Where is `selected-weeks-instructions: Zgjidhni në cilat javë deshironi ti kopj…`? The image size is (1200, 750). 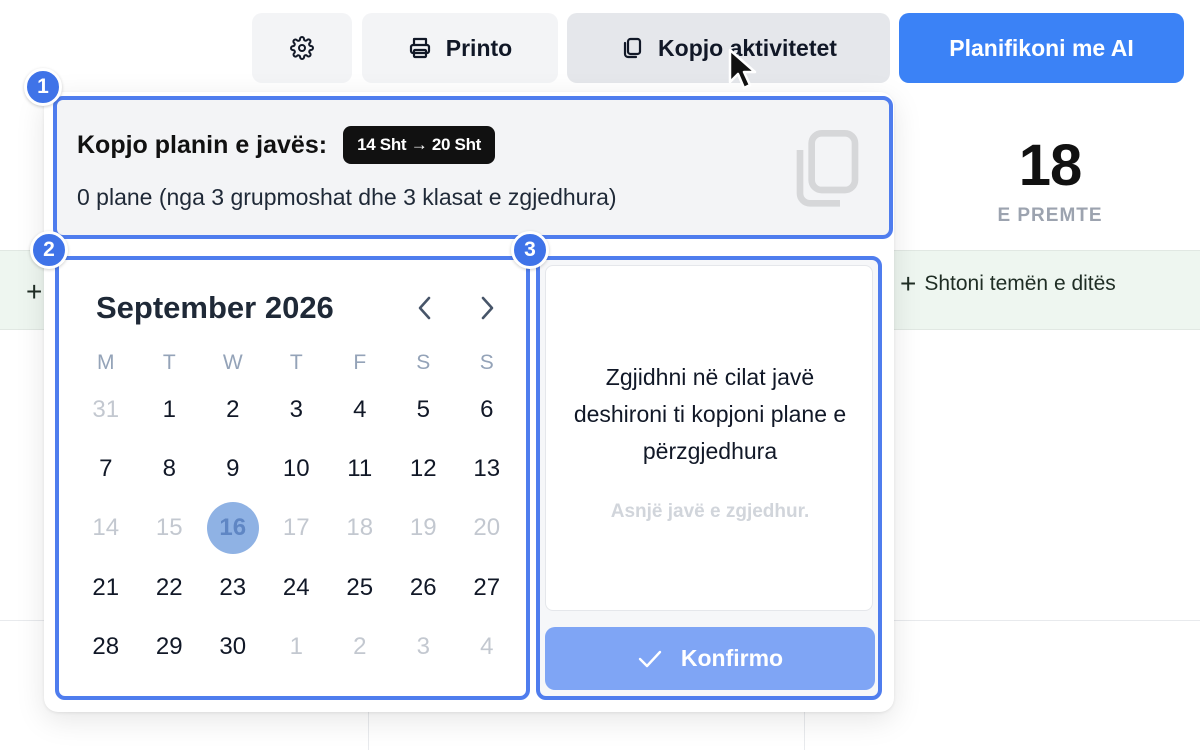 selected-weeks-instructions: Zgjidhni në cilat javë deshironi ti kopj… is located at coordinates (710, 414).